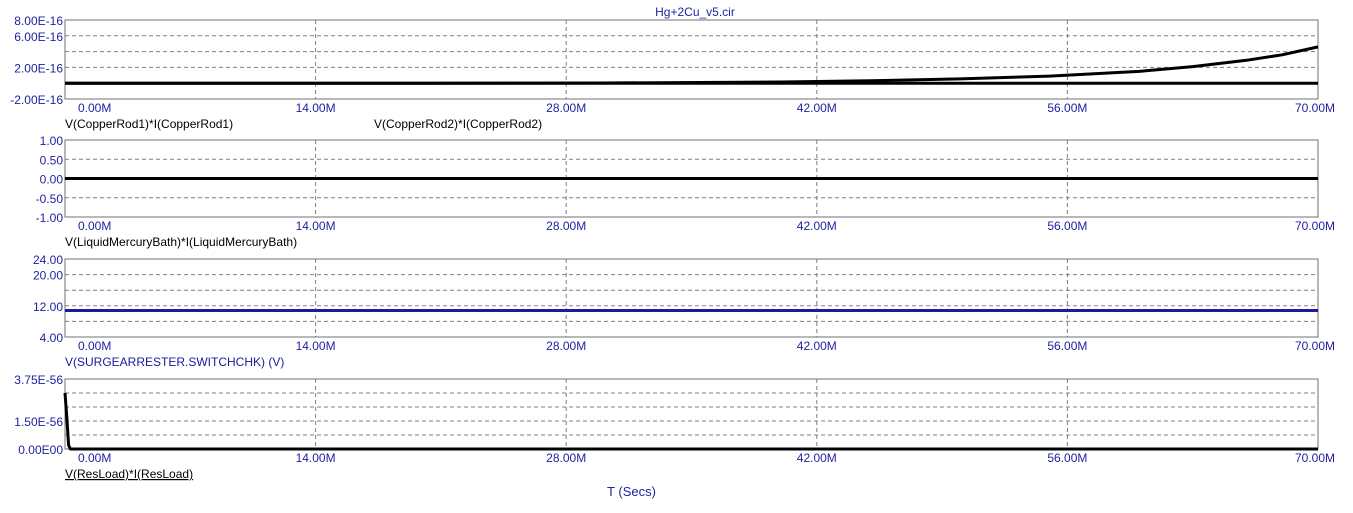 Image resolution: width=1353 pixels, height=513 pixels. I want to click on legend-label: V(ResLoad)*I(ResLoad), so click(129, 474).